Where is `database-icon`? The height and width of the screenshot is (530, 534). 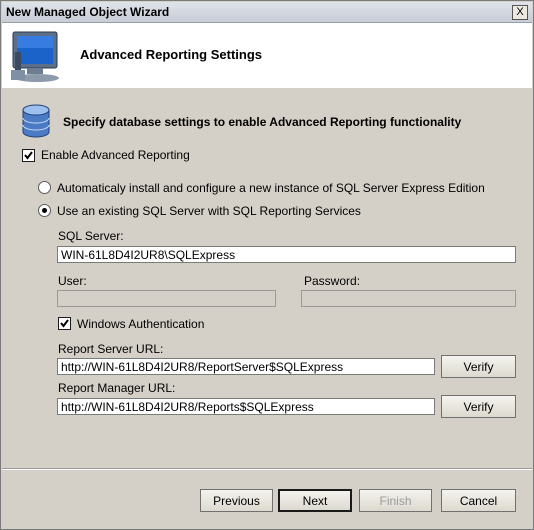 database-icon is located at coordinates (36, 121).